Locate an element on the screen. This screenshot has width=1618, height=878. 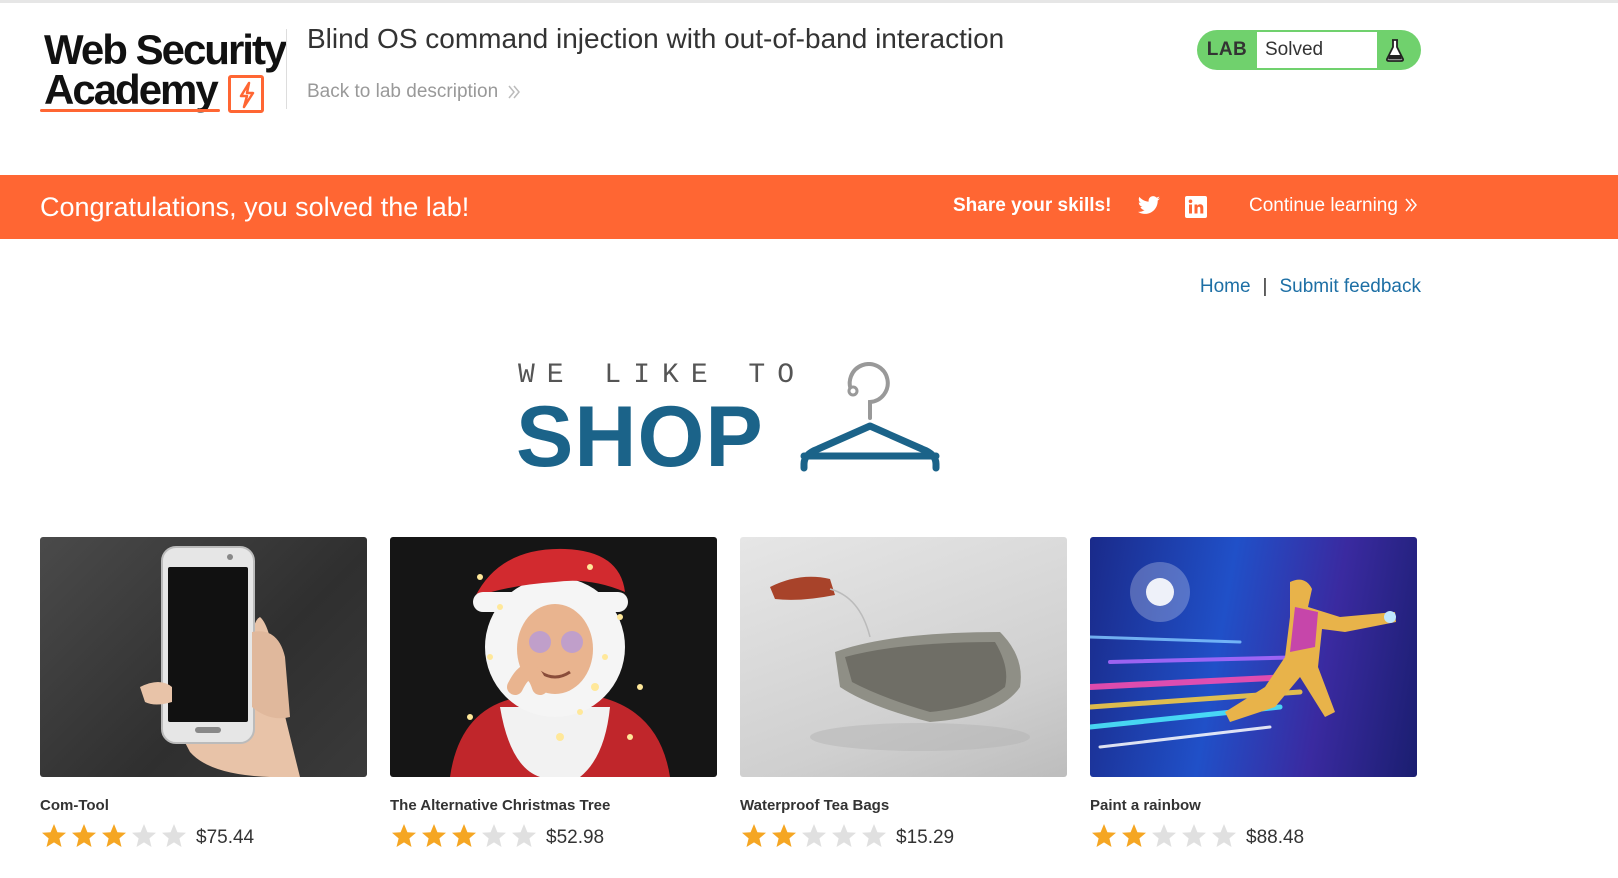
back-to-lab-description-link: Back to lab description is located at coordinates (414, 92).